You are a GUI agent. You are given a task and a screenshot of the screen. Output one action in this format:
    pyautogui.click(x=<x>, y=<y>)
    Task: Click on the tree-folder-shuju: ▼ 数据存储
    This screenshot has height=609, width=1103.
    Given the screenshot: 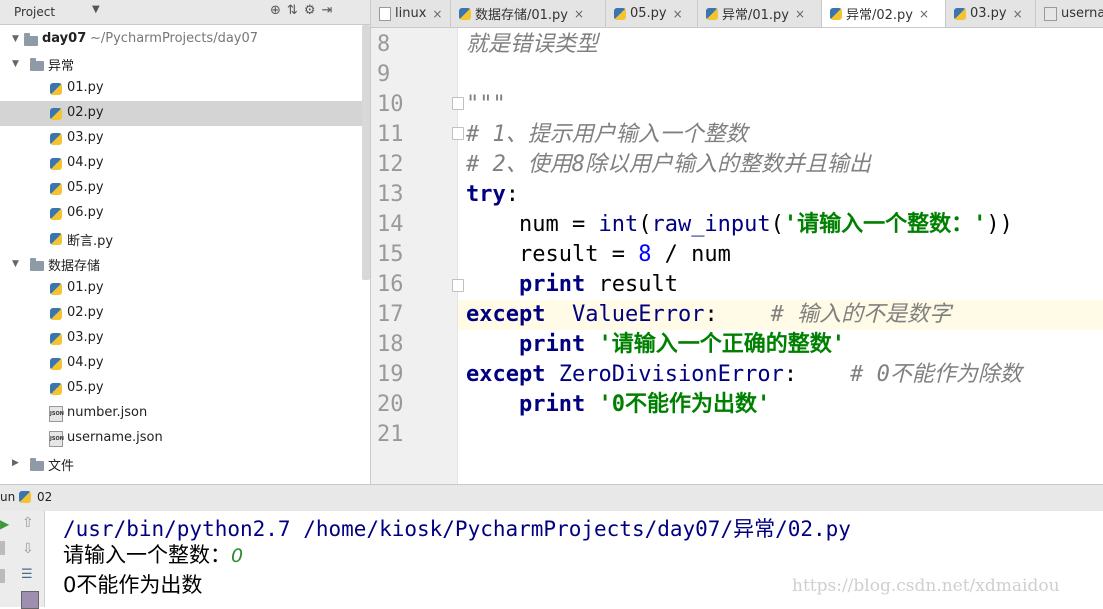 What is the action you would take?
    pyautogui.click(x=185, y=263)
    